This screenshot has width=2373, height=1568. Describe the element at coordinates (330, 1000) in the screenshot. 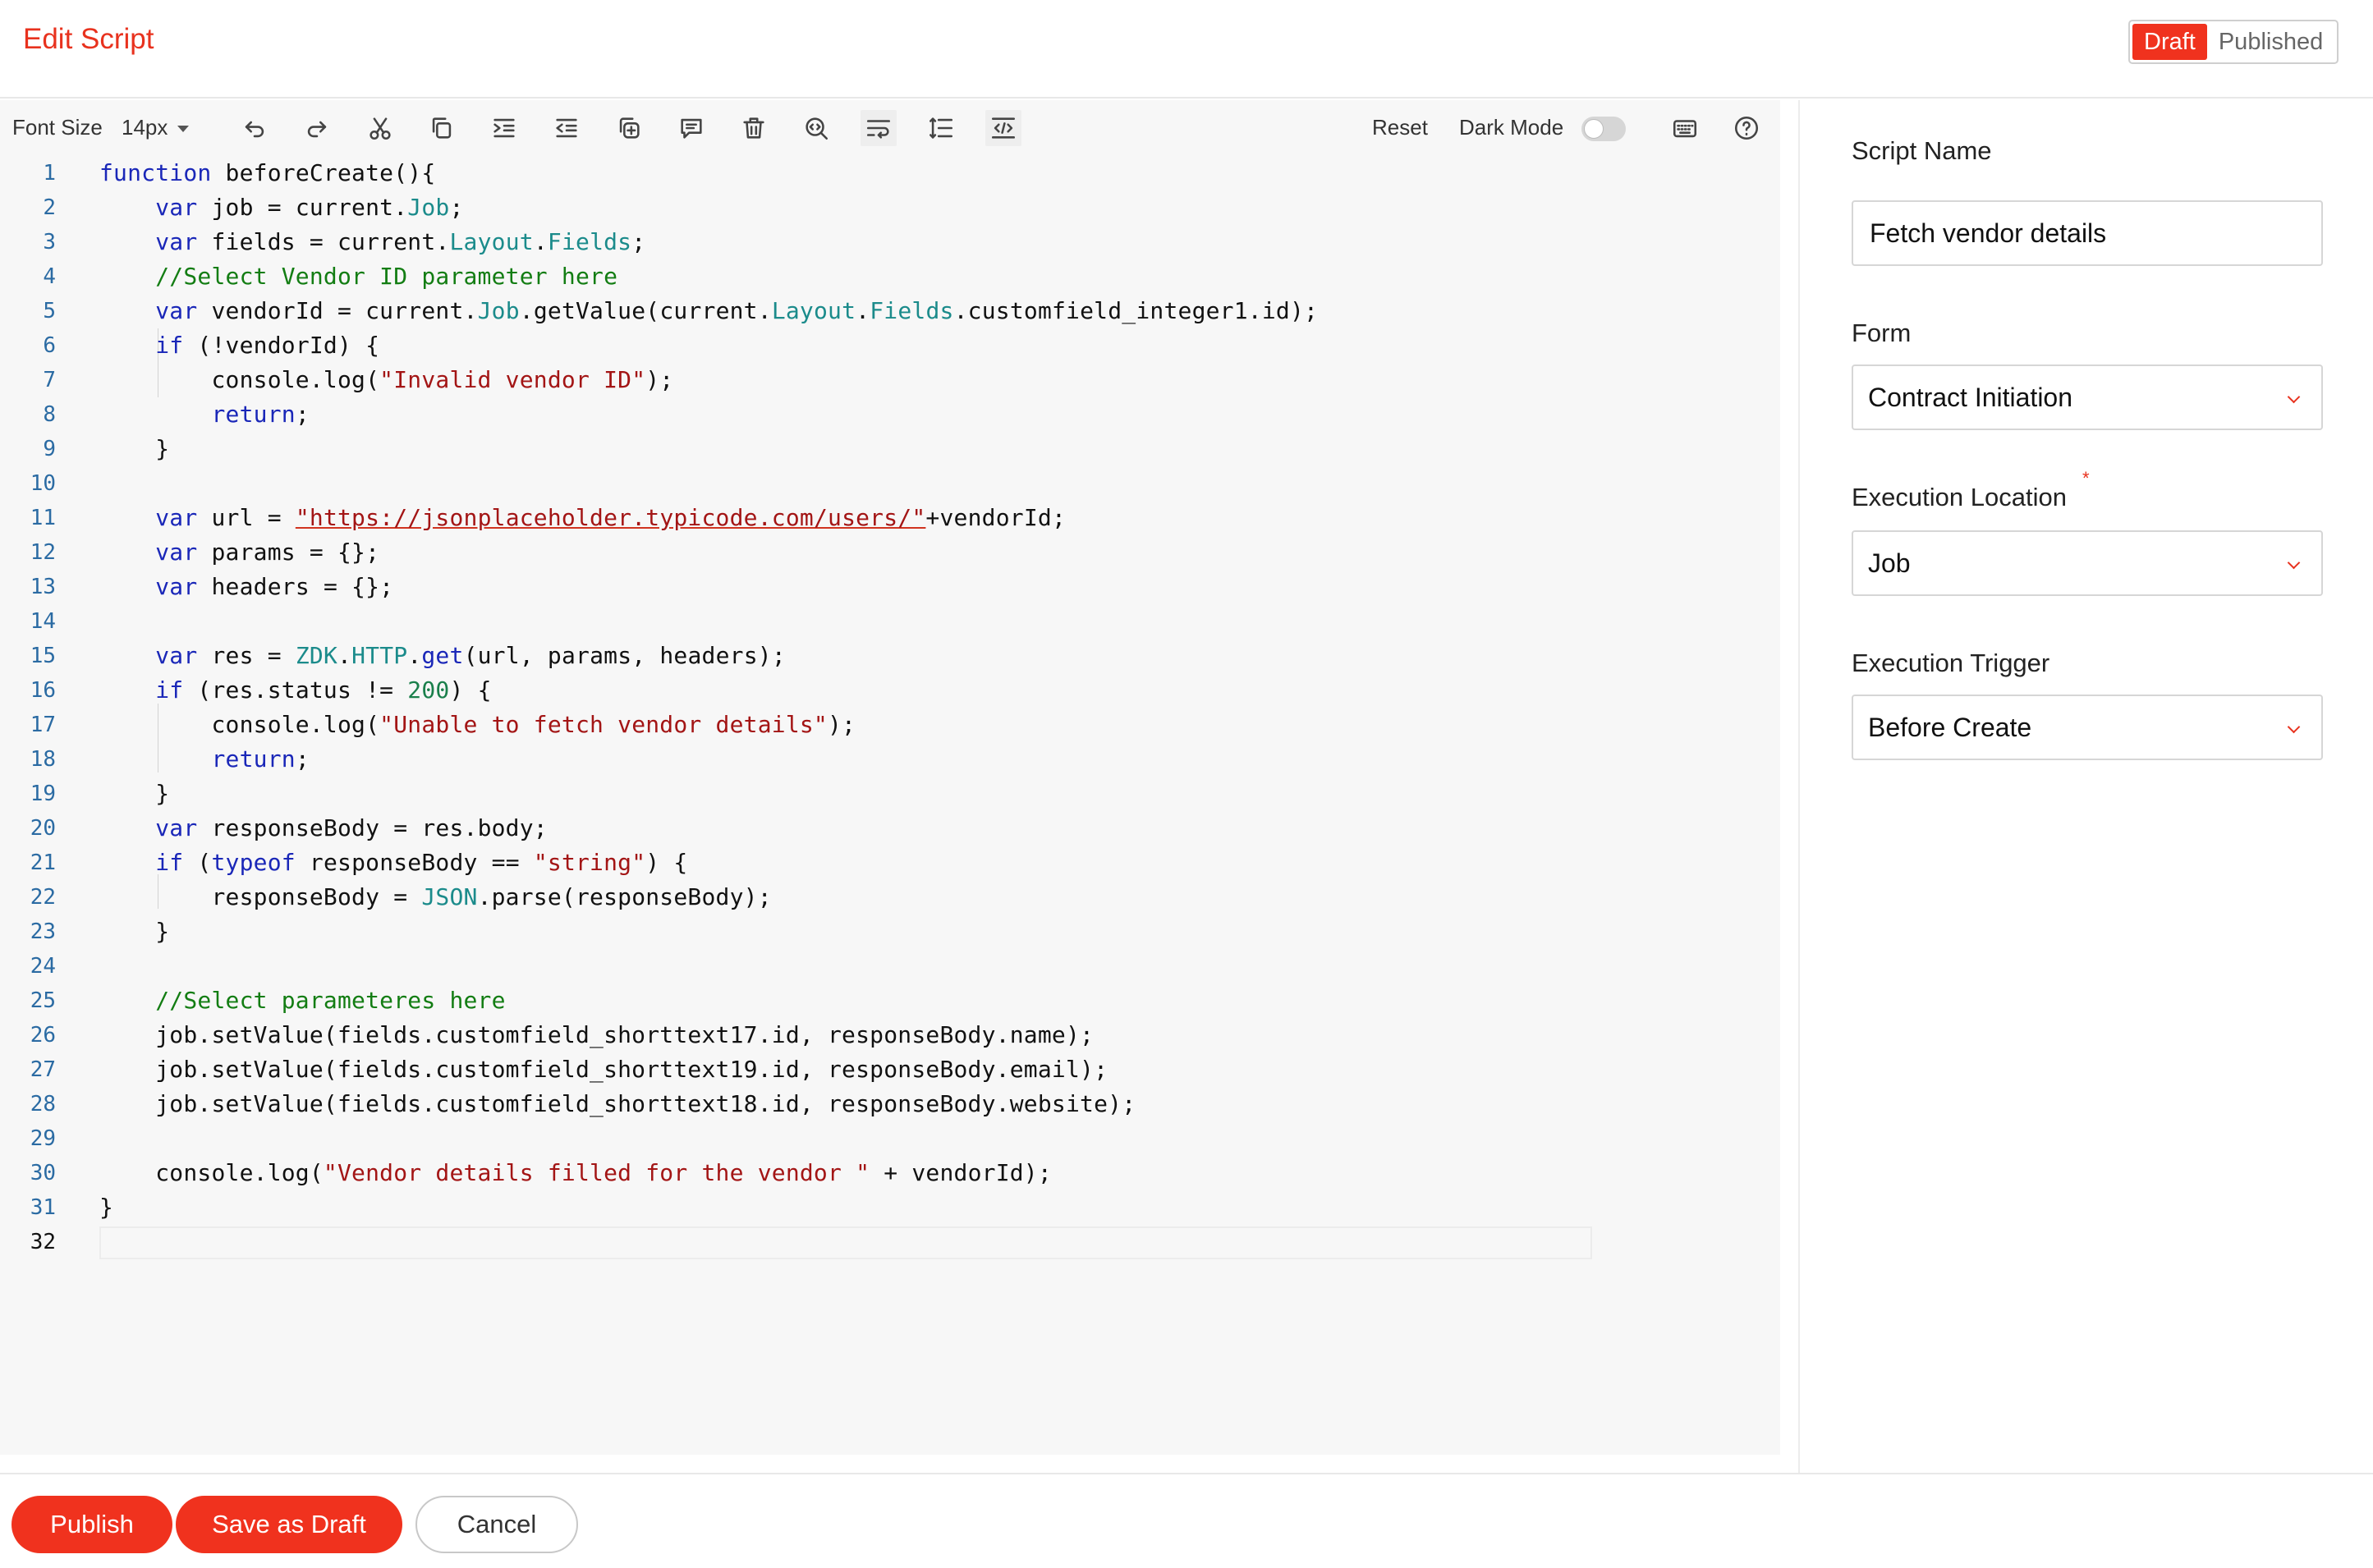

I see `code-token: //Select parameteres here` at that location.